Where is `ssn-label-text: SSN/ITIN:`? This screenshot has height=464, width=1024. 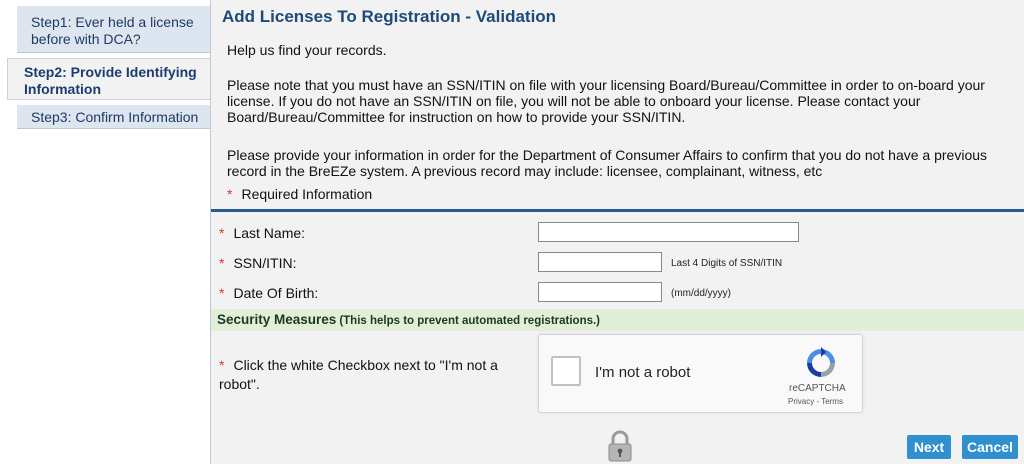 ssn-label-text: SSN/ITIN: is located at coordinates (265, 263).